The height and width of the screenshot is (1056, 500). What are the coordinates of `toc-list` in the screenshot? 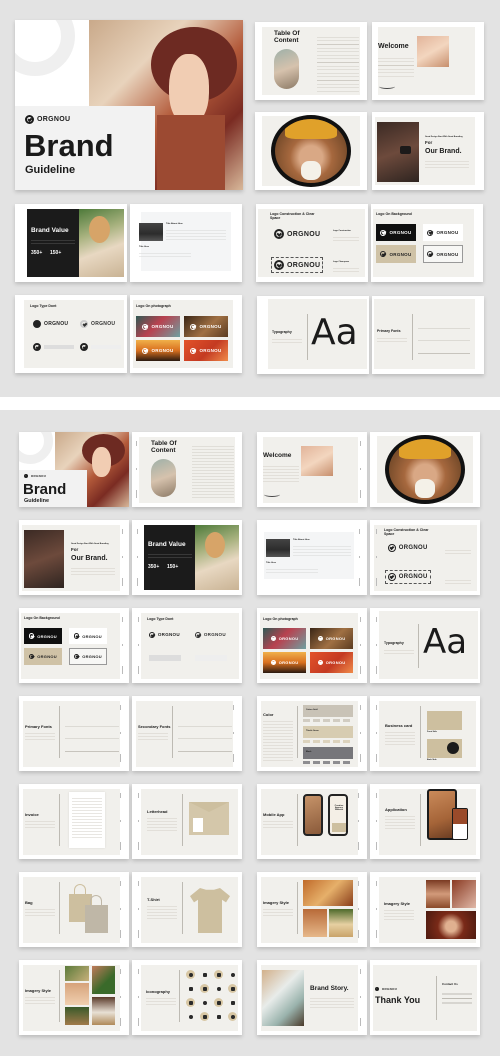 It's located at (338, 63).